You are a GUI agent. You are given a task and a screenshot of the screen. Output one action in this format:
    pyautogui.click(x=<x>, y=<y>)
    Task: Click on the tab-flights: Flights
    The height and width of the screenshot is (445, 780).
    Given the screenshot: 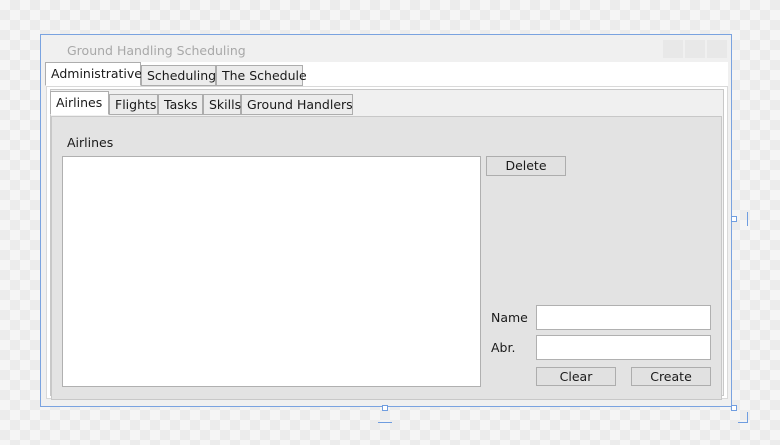 What is the action you would take?
    pyautogui.click(x=133, y=104)
    